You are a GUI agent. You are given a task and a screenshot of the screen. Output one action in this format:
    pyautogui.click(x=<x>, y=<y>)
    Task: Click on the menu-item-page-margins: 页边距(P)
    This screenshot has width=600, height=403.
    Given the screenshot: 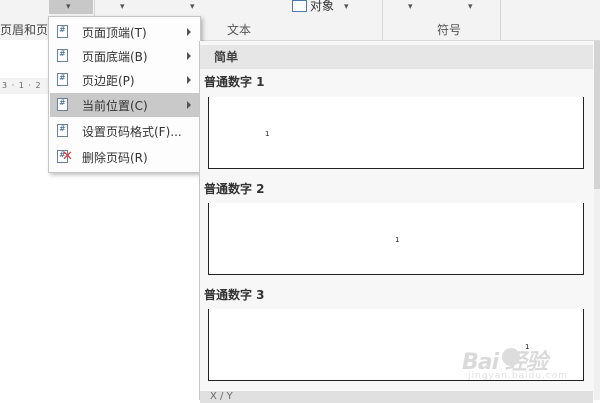 What is the action you would take?
    pyautogui.click(x=124, y=80)
    